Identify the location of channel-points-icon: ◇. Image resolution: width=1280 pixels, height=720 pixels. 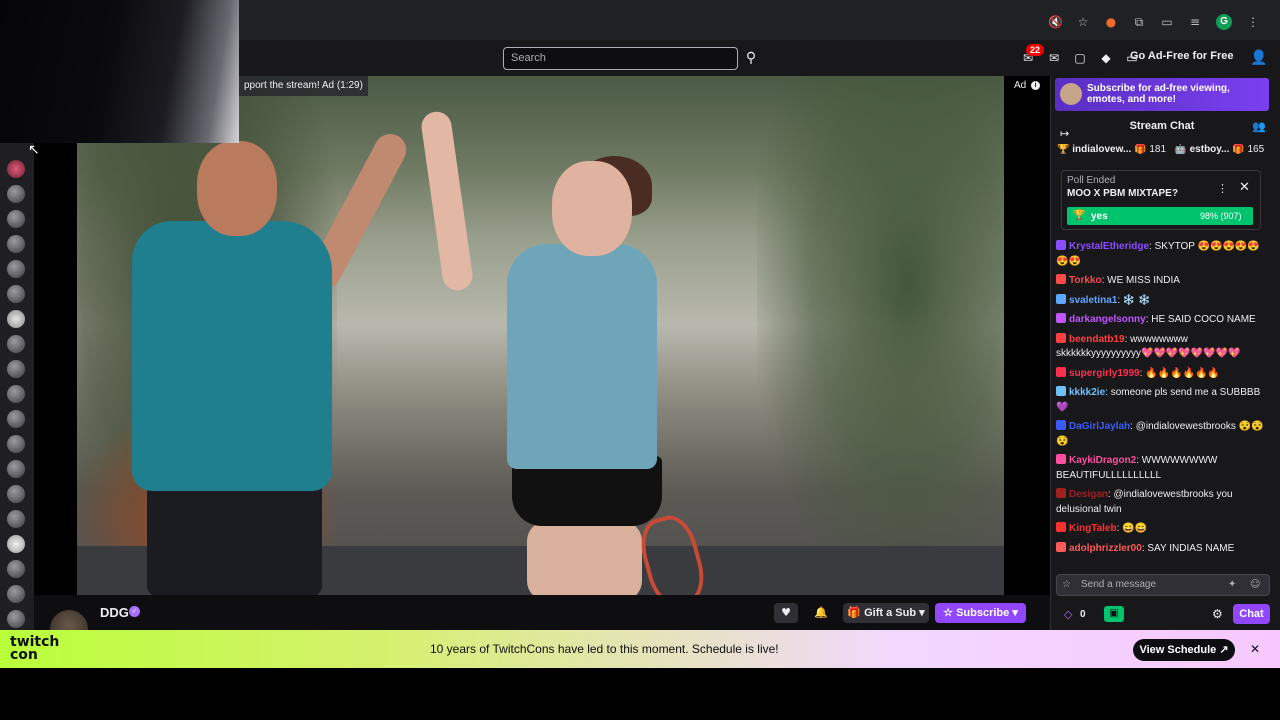
(1068, 614).